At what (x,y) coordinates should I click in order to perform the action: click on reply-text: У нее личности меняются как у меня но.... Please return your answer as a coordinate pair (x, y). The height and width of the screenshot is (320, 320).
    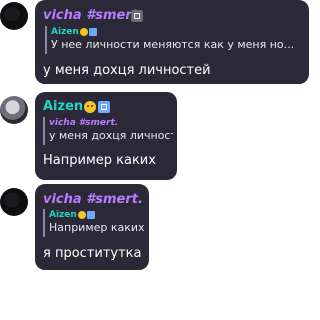
    Looking at the image, I should click on (173, 44).